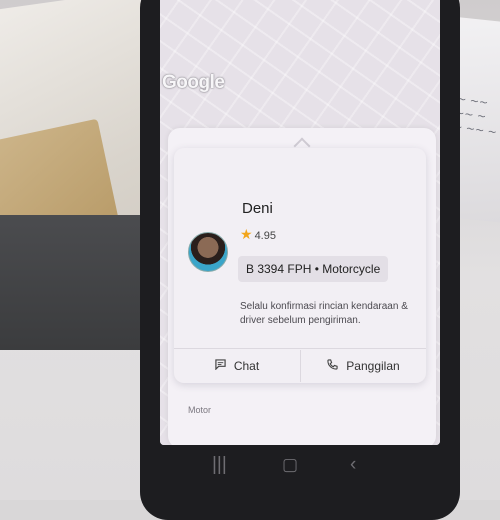 The image size is (500, 520). What do you see at coordinates (290, 465) in the screenshot?
I see `home-icon: ▢` at bounding box center [290, 465].